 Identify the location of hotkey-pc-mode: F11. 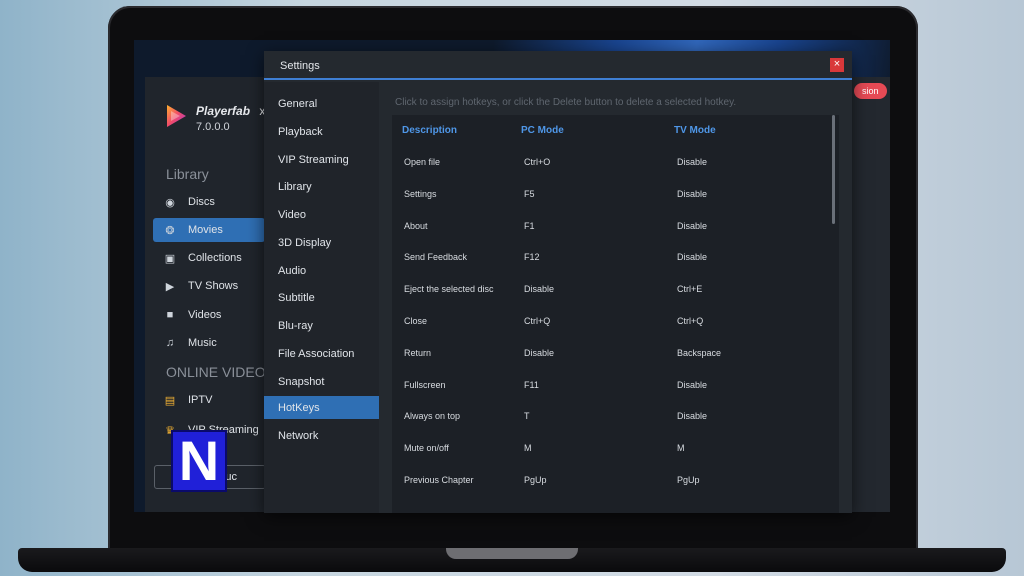
(531, 385).